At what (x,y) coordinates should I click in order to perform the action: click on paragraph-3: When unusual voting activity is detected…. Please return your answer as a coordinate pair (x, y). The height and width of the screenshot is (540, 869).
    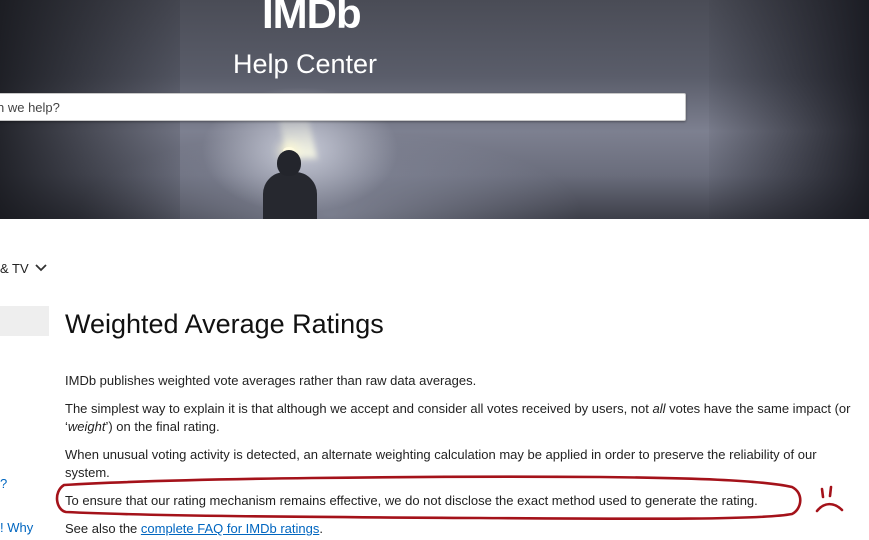
    Looking at the image, I should click on (441, 463).